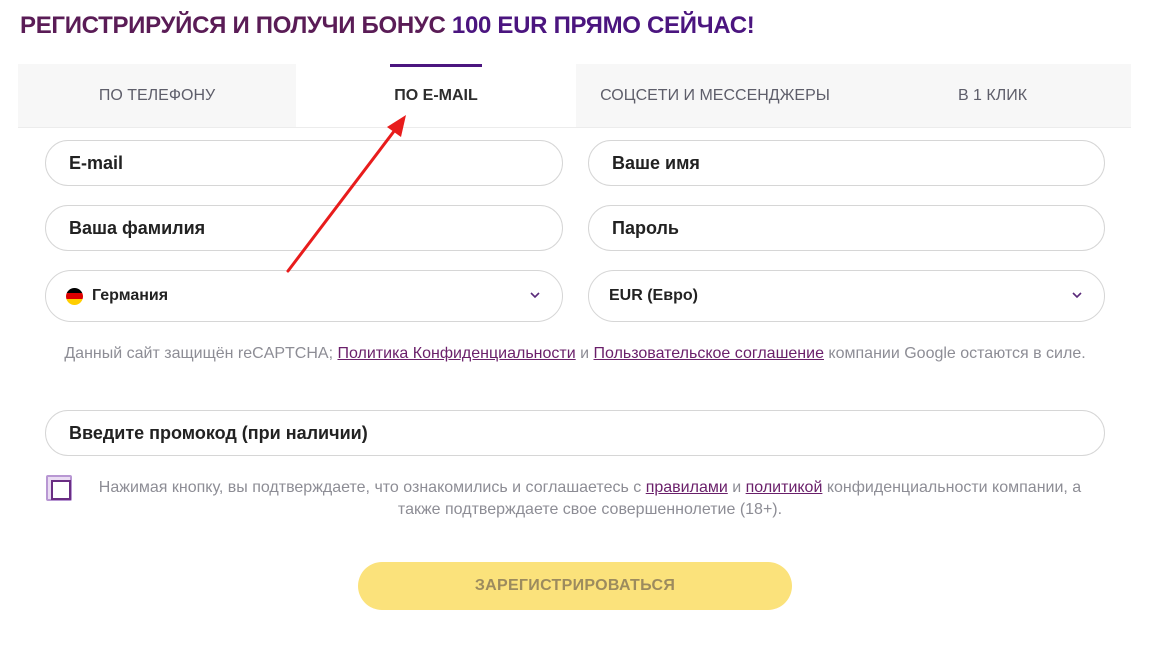  I want to click on password-input: Пароль, so click(846, 228).